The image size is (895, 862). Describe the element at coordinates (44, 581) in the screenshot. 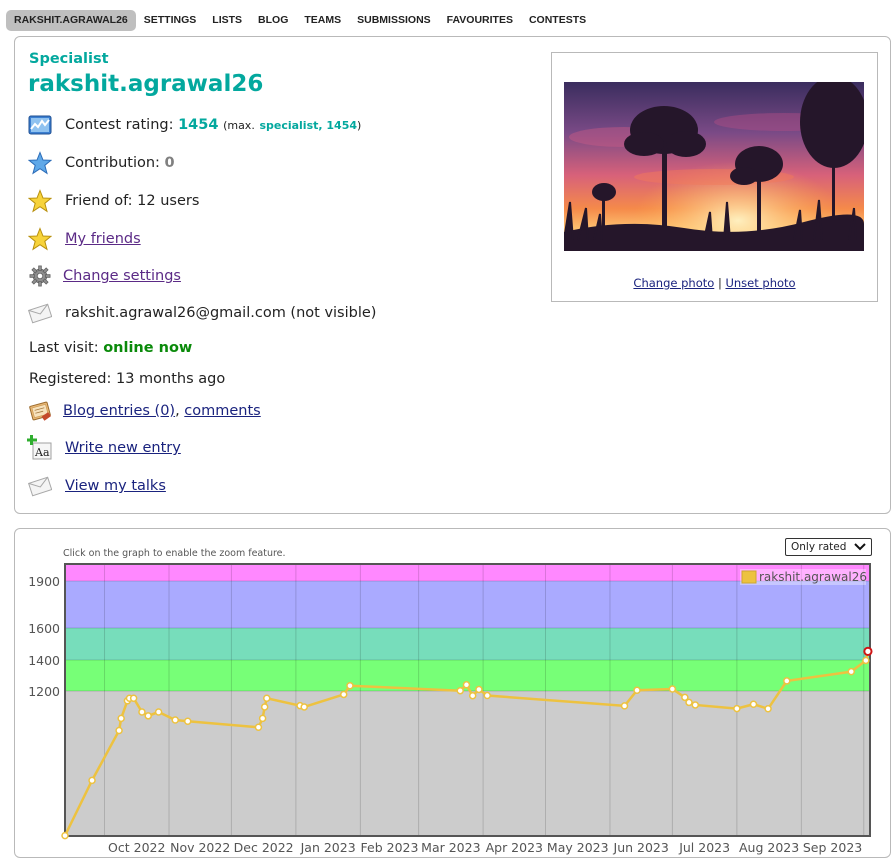

I see `y-tick-label: 1900` at that location.